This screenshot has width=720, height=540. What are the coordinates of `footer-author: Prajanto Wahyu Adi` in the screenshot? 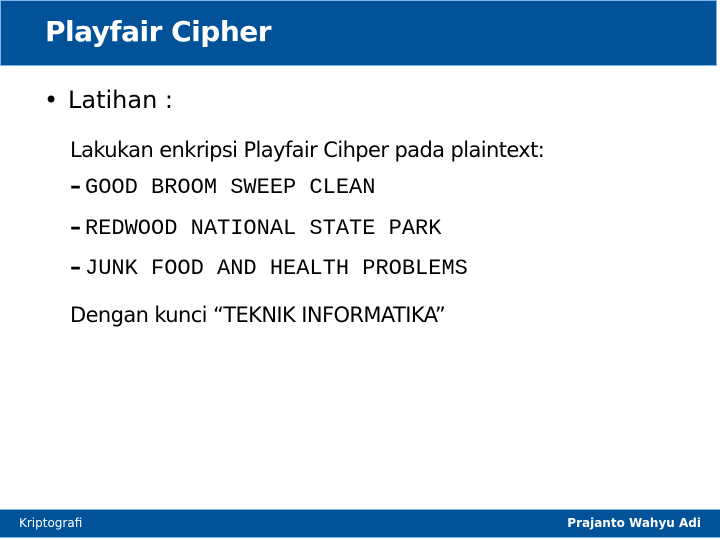 It's located at (634, 523).